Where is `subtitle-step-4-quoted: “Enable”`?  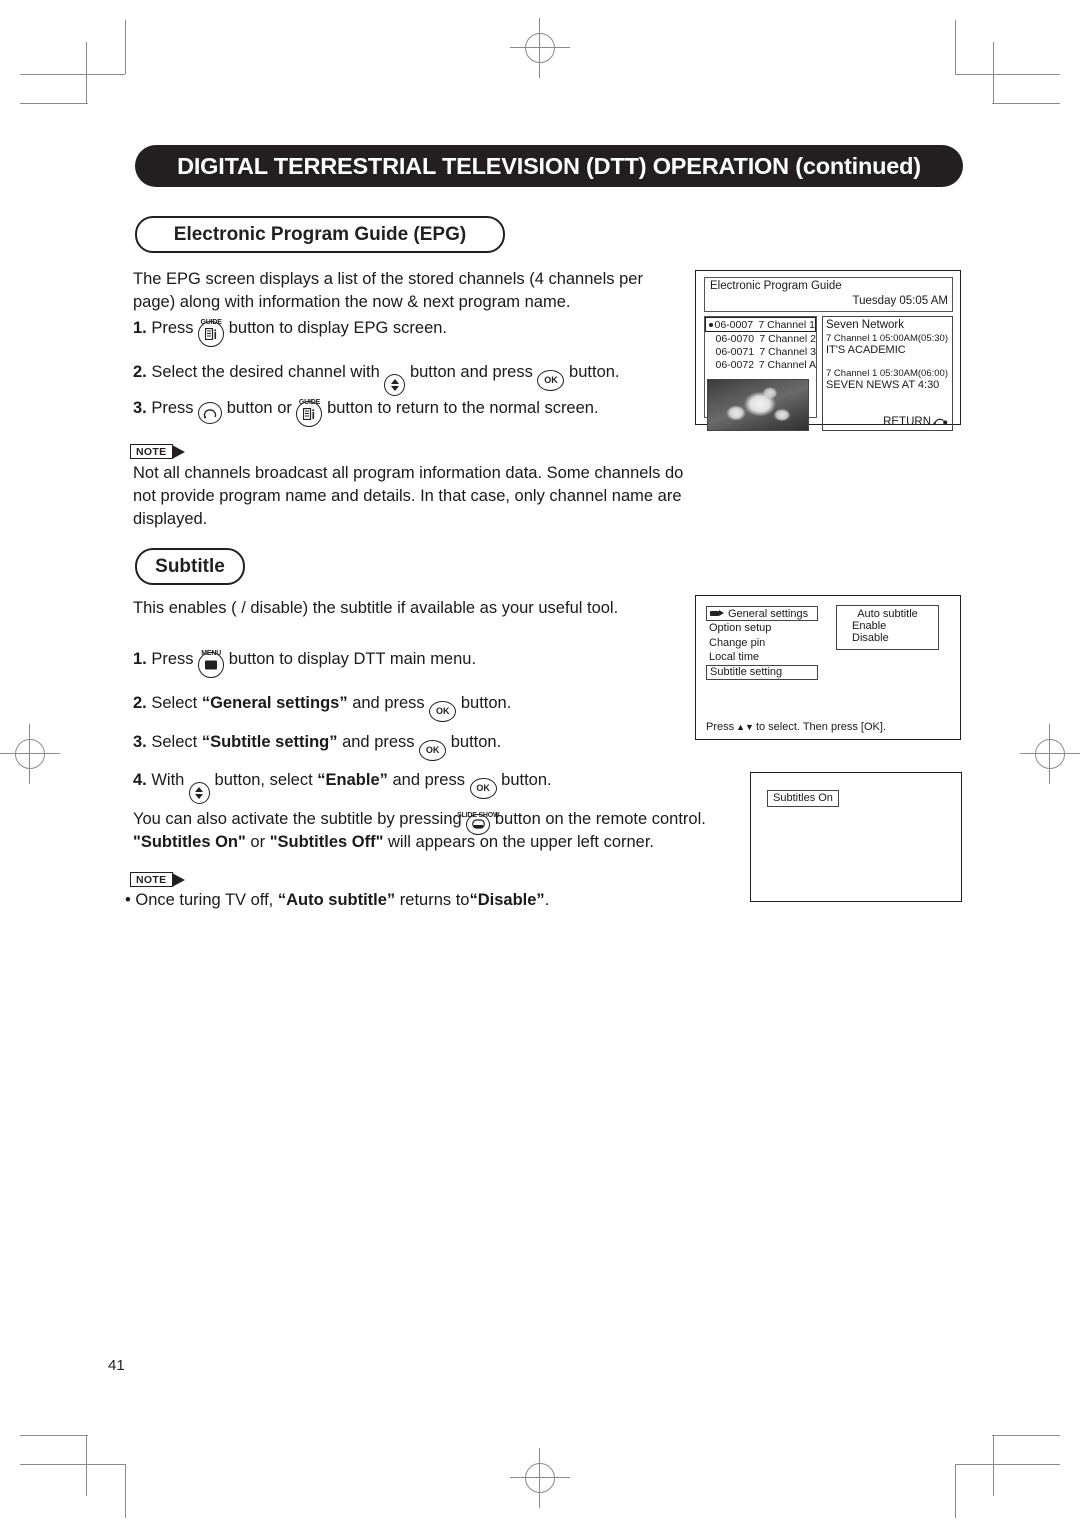
subtitle-step-4-quoted: “Enable” is located at coordinates (352, 780).